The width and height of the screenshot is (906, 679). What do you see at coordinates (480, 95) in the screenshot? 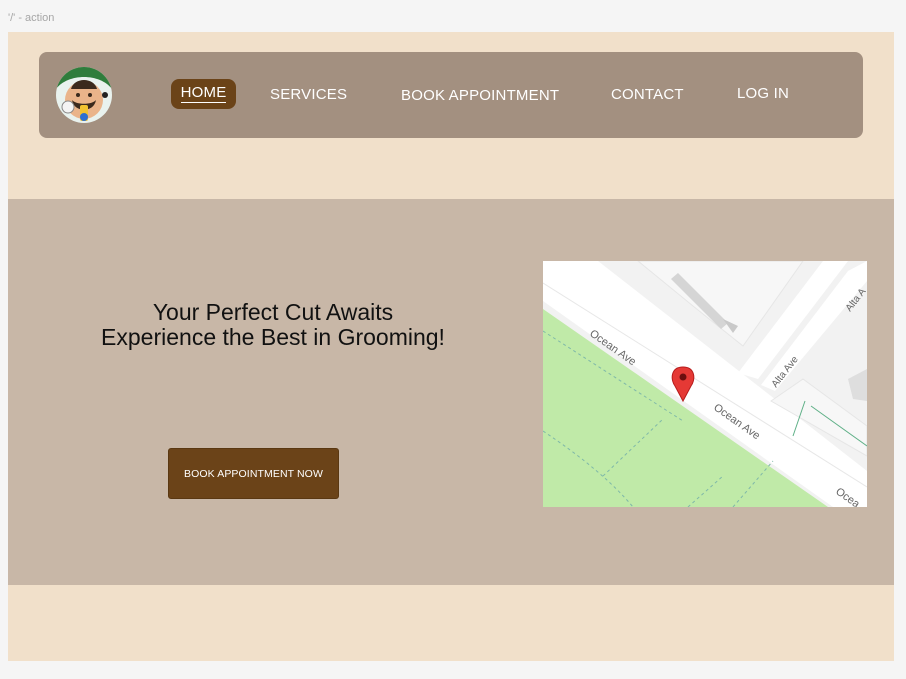
I see `nav-book-appointment-link: BOOK APPOINTMENT` at bounding box center [480, 95].